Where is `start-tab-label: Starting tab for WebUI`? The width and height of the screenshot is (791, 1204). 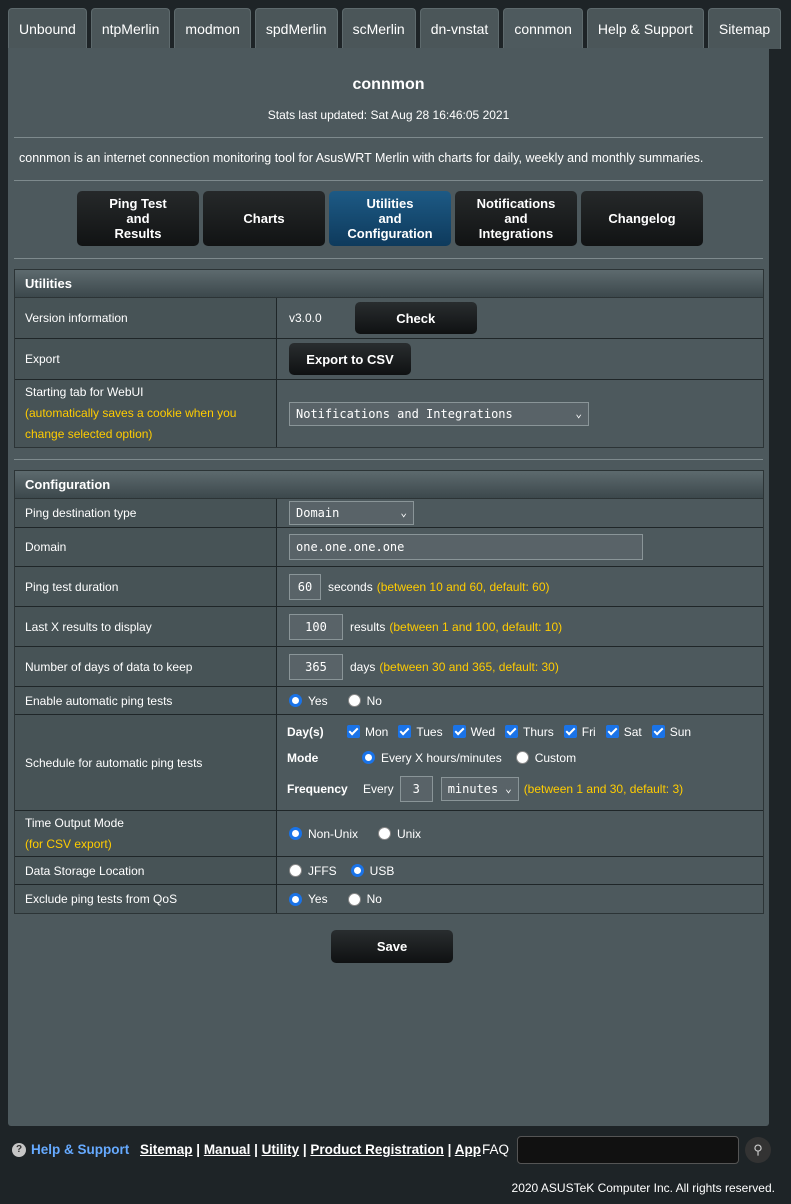
start-tab-label: Starting tab for WebUI is located at coordinates (84, 392).